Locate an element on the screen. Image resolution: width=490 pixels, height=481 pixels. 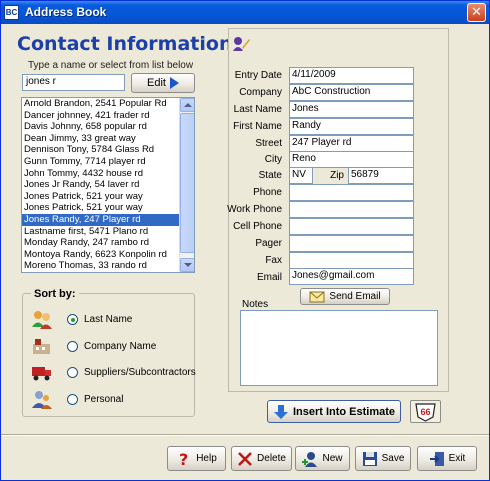
company-label: Company is located at coordinates (260, 92).